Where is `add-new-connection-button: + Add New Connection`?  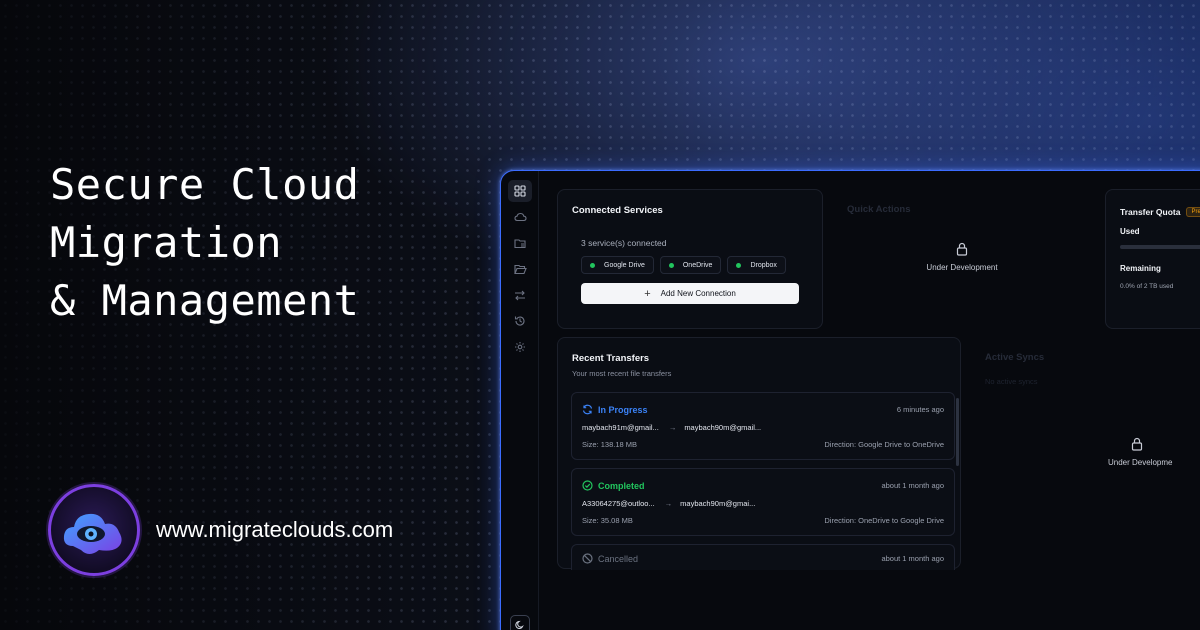
add-new-connection-button: + Add New Connection is located at coordinates (690, 293).